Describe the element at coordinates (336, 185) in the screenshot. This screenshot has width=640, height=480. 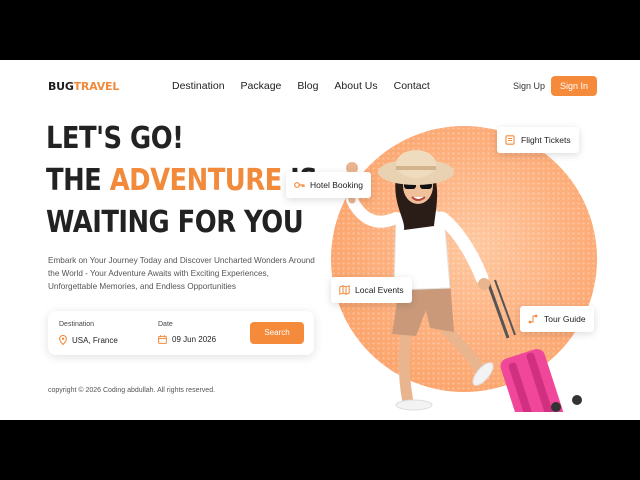
I see `hotel-booking-label: Hotel Booking` at that location.